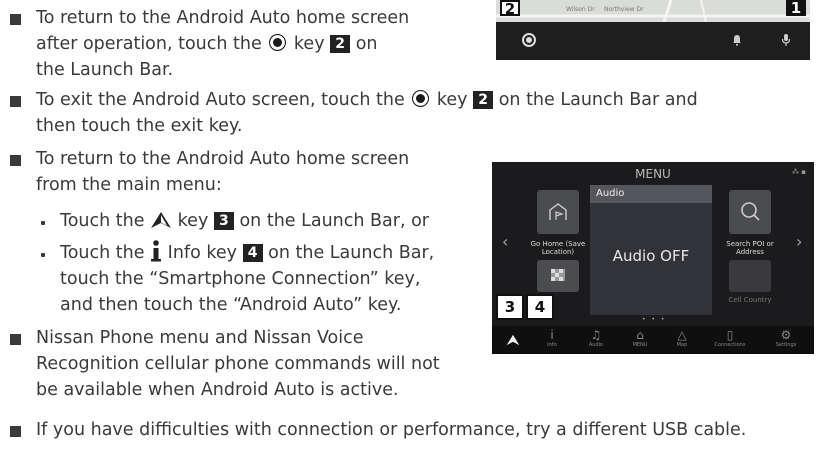 This screenshot has height=451, width=817. I want to click on notification-bell-icon, so click(737, 40).